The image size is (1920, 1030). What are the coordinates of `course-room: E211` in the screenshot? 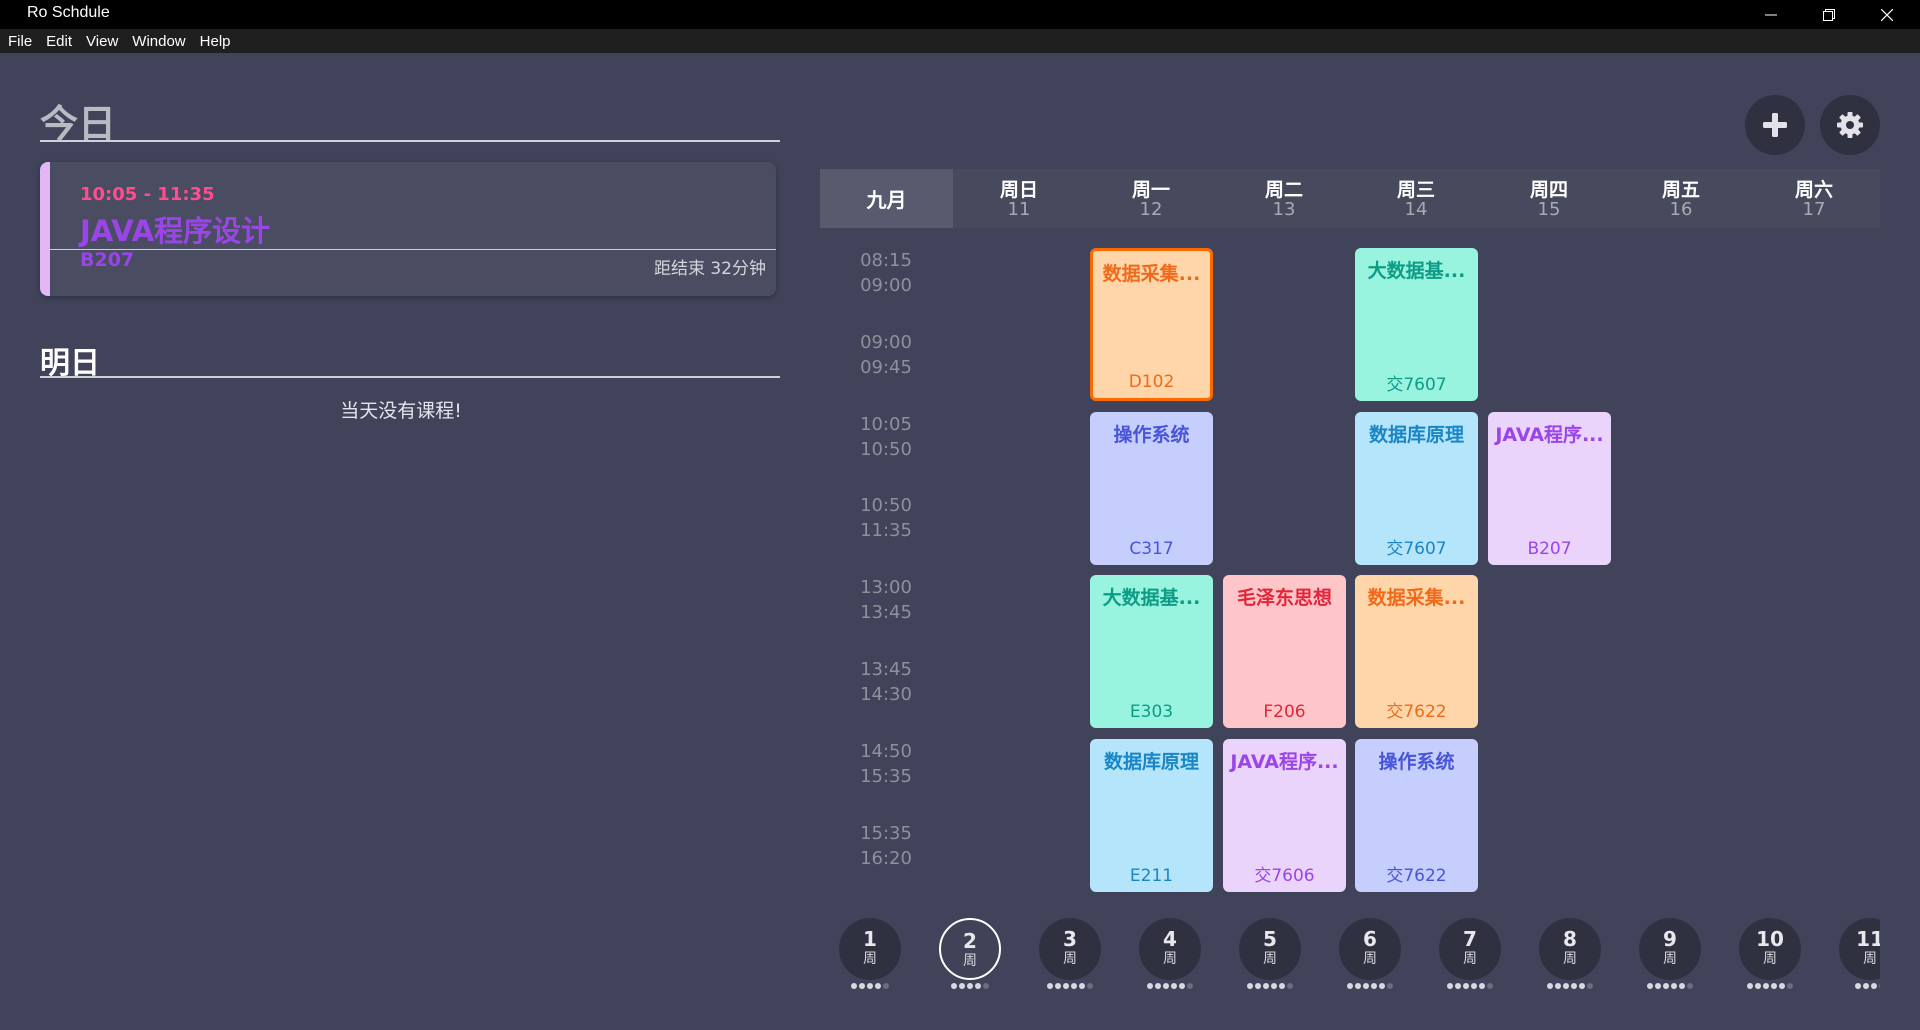 It's located at (1151, 876).